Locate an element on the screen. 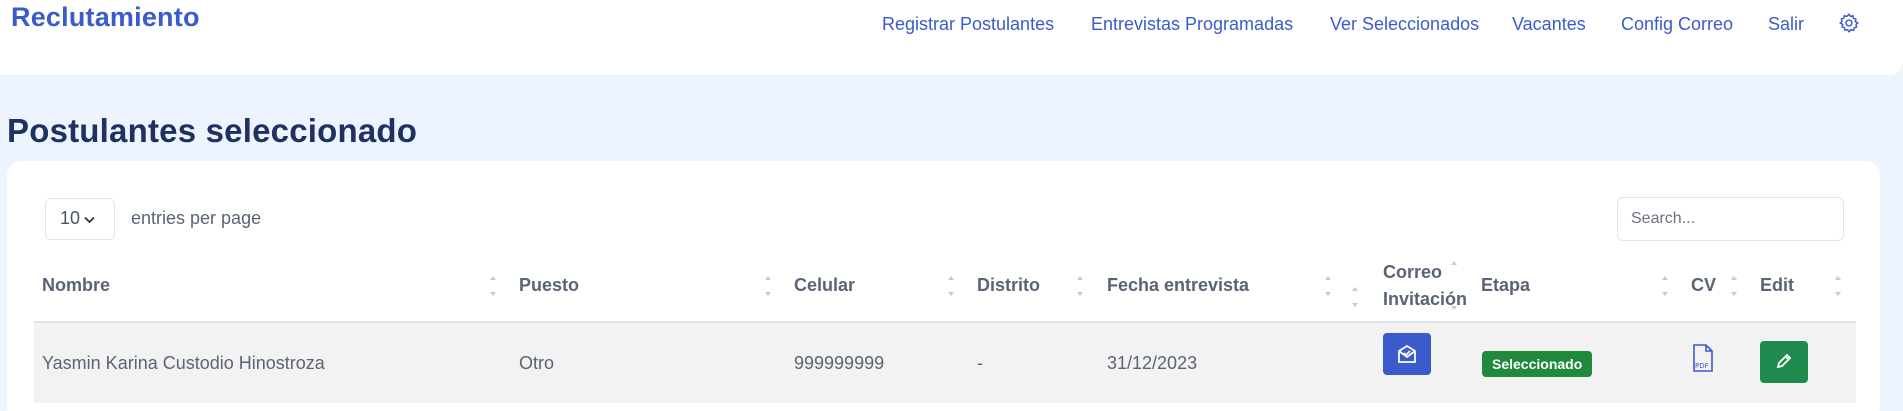 Image resolution: width=1903 pixels, height=411 pixels. edit-button is located at coordinates (1784, 362).